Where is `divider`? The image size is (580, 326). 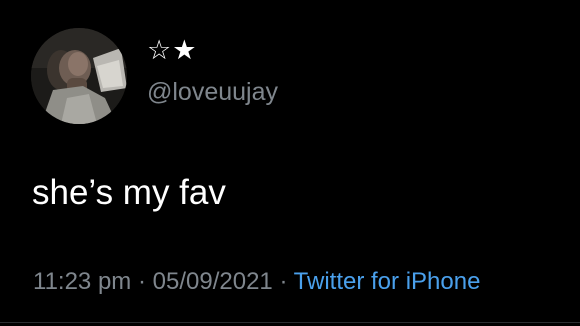 divider is located at coordinates (290, 322).